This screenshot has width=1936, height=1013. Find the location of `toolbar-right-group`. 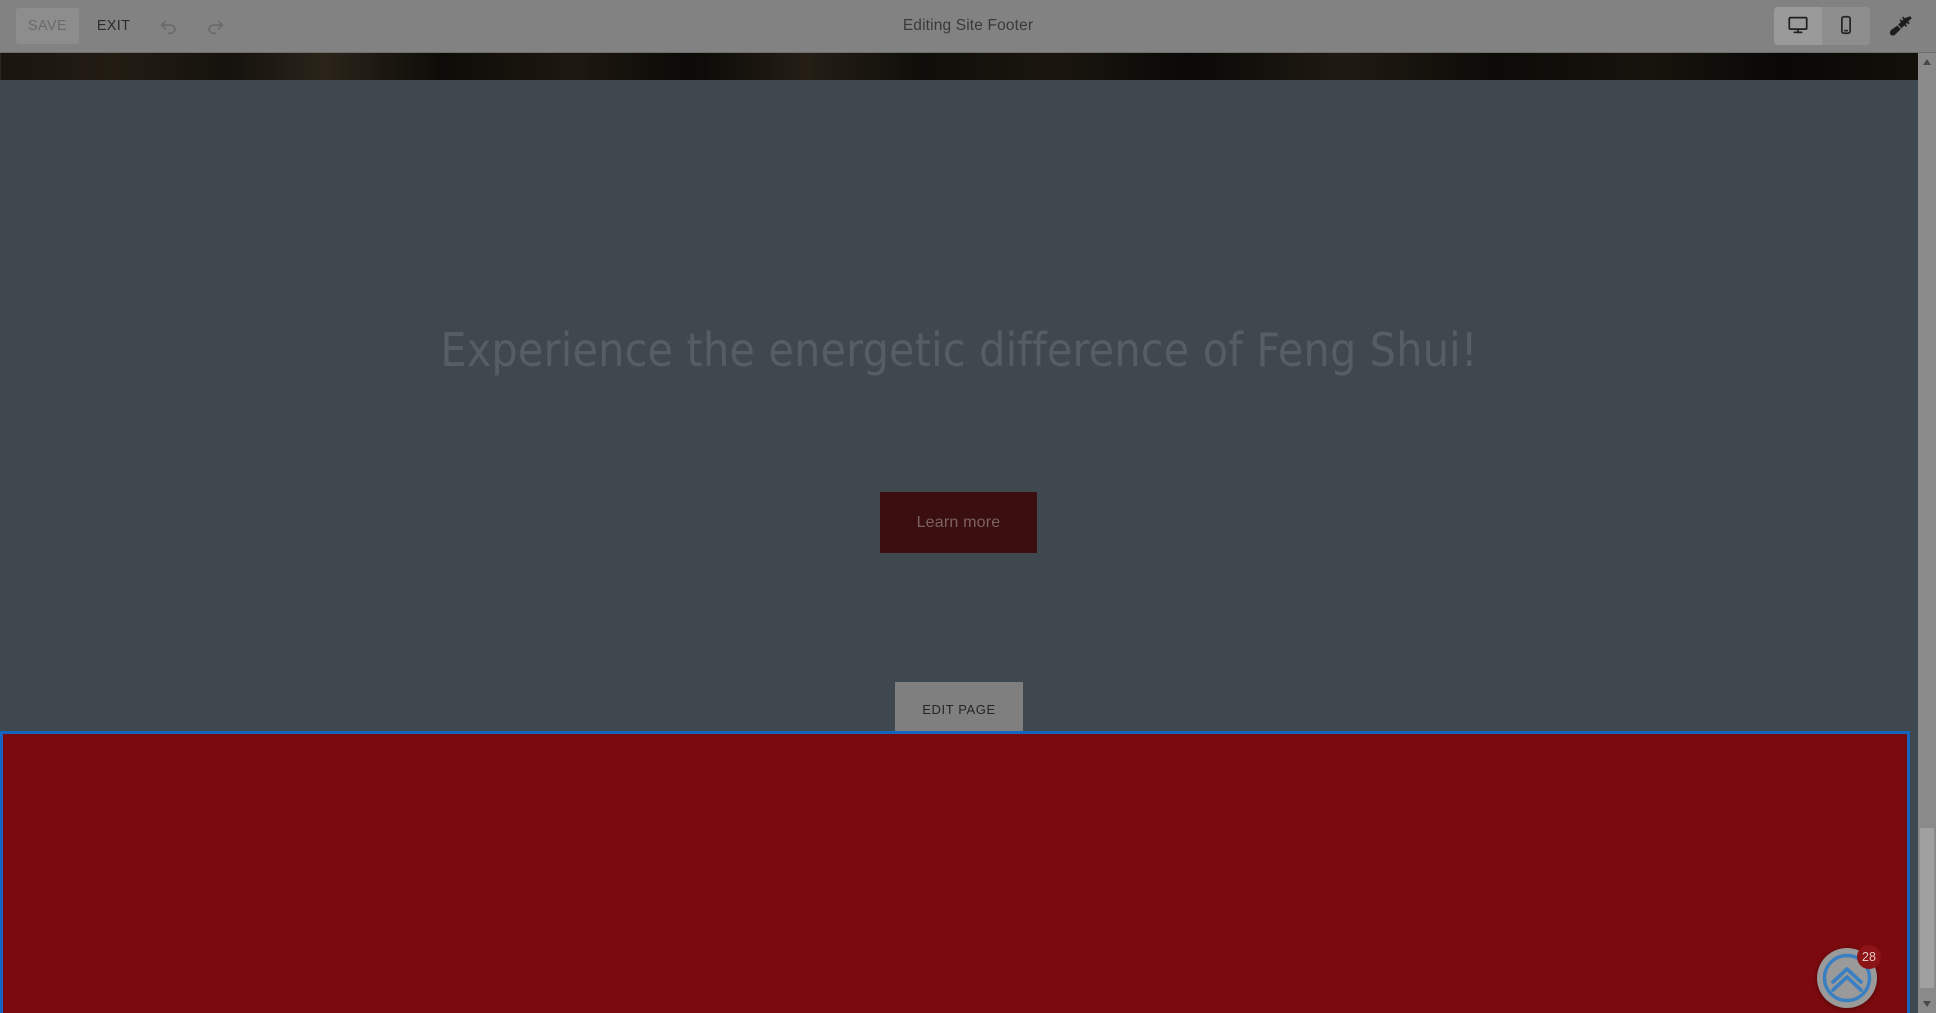

toolbar-right-group is located at coordinates (1855, 26).